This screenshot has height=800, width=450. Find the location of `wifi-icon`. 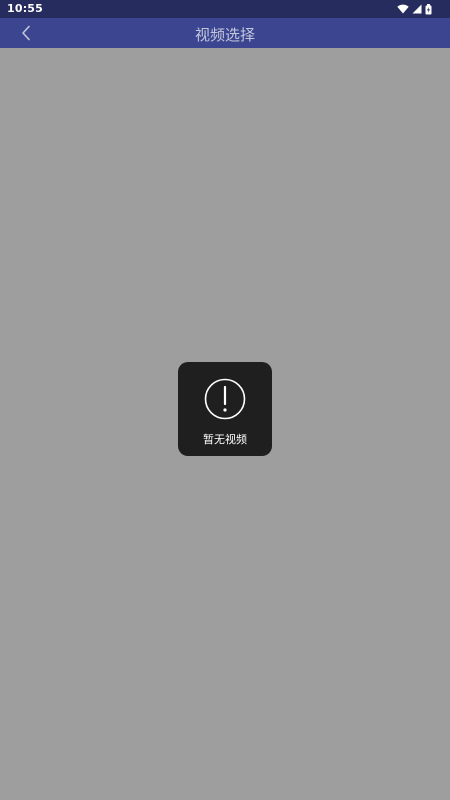

wifi-icon is located at coordinates (403, 9).